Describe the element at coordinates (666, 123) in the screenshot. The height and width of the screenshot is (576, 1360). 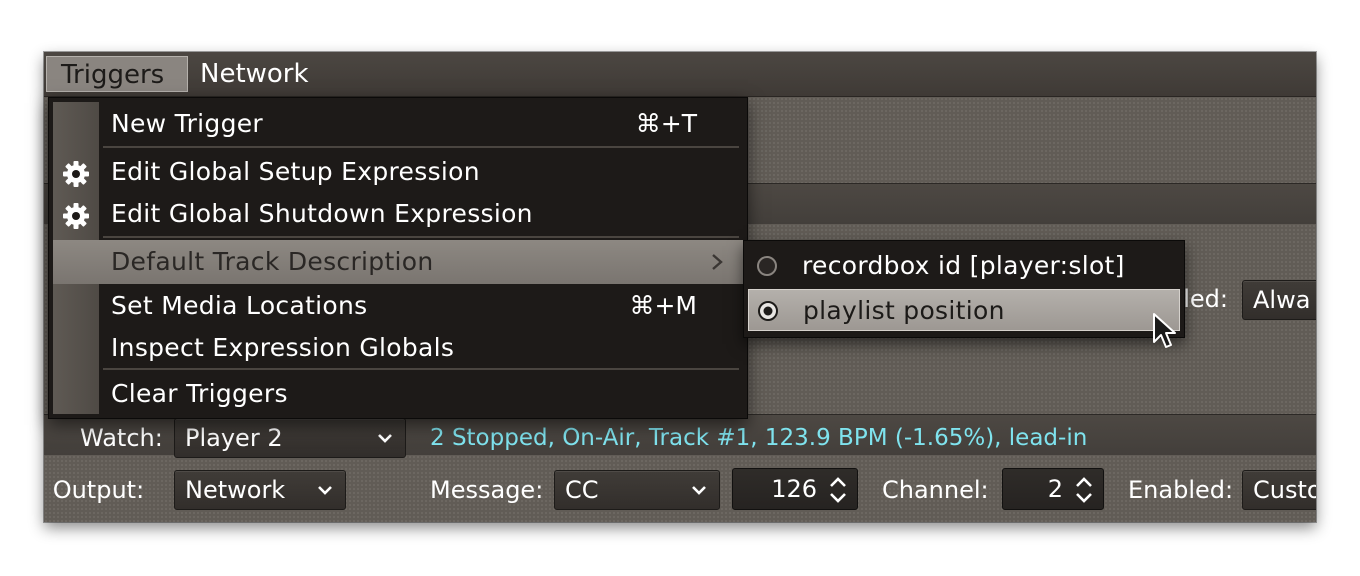
I see `menu-item-shortcut: ⌘+T` at that location.